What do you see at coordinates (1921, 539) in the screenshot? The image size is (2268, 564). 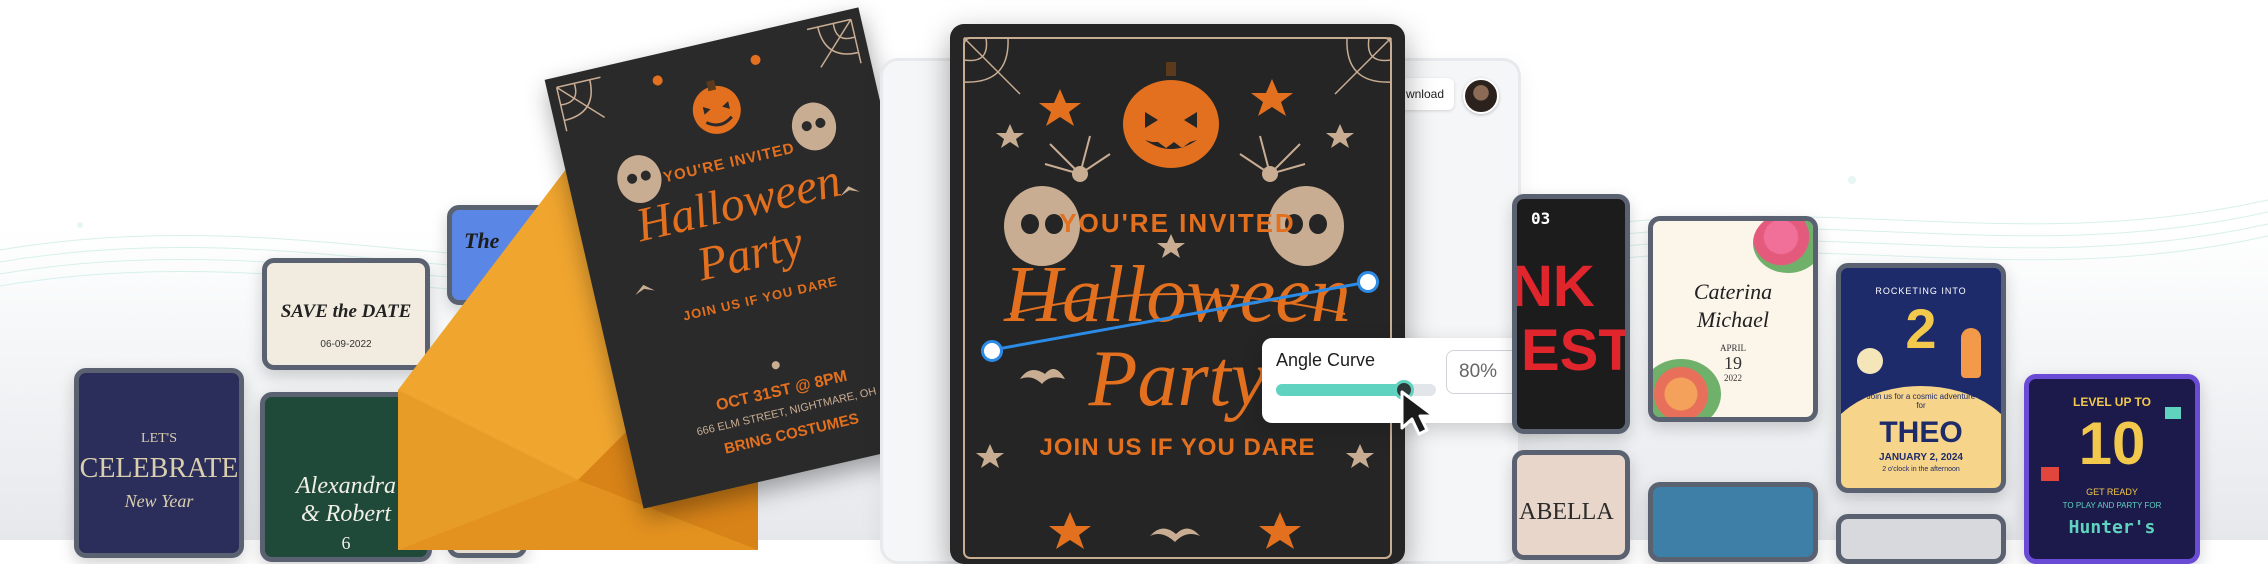 I see `gray-partial-card` at bounding box center [1921, 539].